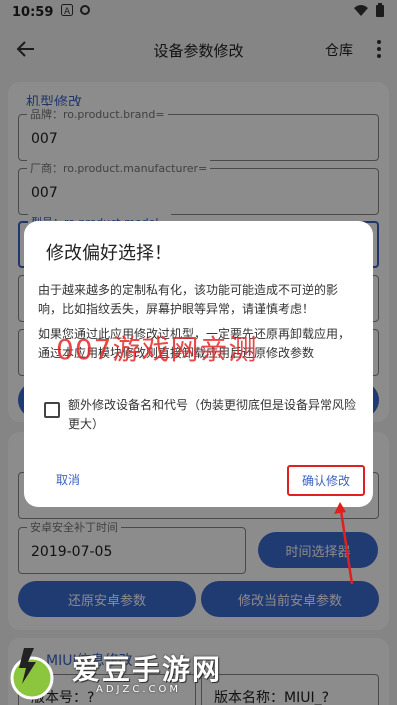 The image size is (397, 705). What do you see at coordinates (157, 349) in the screenshot?
I see `watermark-text: 007游戏网亲测` at bounding box center [157, 349].